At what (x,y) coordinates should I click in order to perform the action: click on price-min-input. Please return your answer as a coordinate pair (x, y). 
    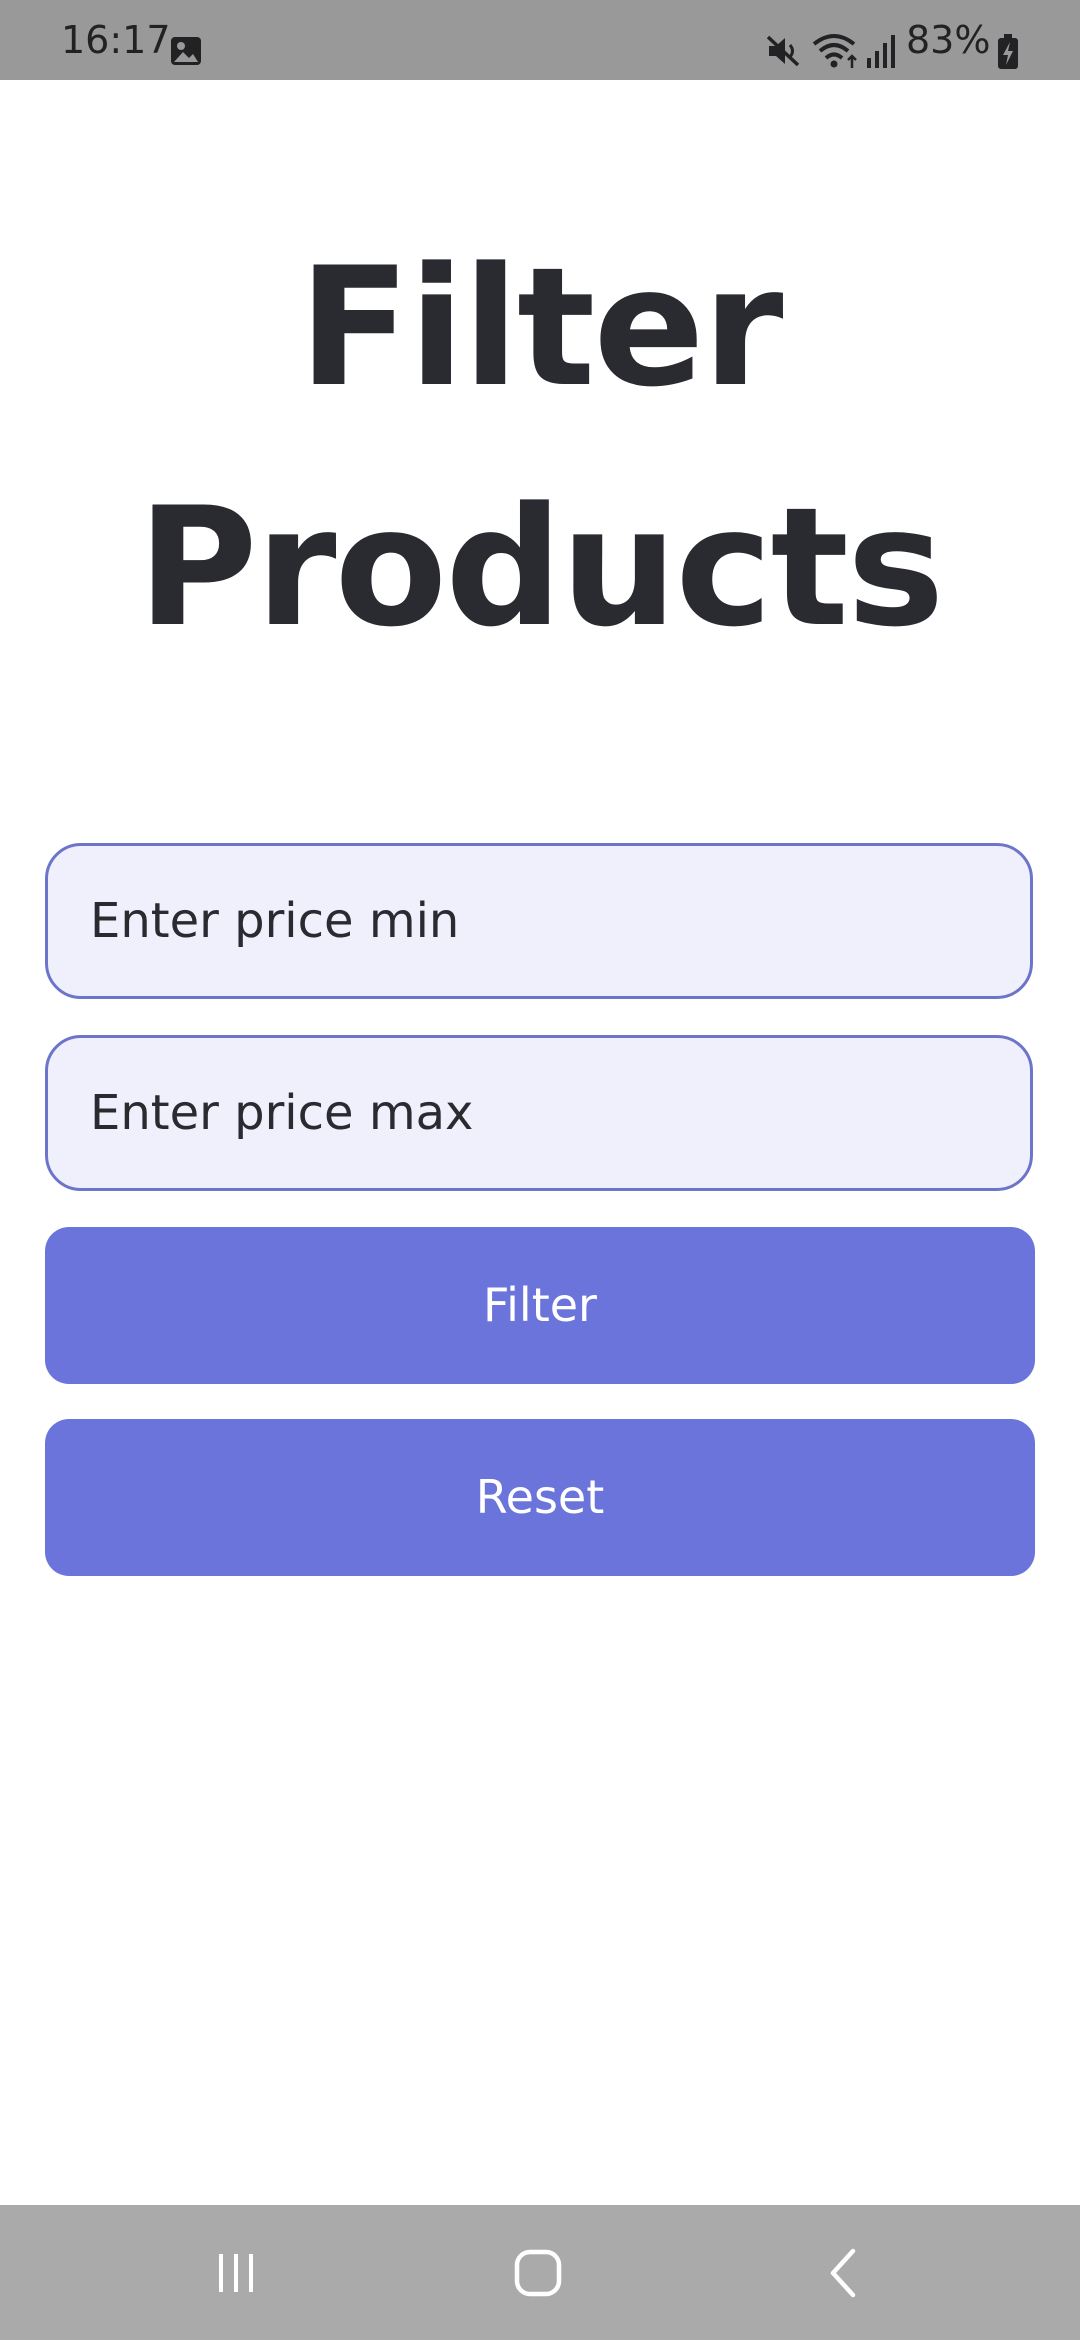
    Looking at the image, I should click on (539, 921).